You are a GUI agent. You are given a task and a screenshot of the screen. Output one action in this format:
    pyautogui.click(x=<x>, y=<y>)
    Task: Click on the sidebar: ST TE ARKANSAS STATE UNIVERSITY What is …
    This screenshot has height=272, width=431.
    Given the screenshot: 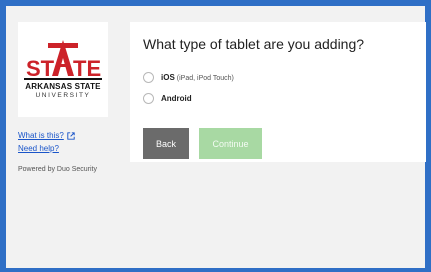 What is the action you would take?
    pyautogui.click(x=68, y=97)
    